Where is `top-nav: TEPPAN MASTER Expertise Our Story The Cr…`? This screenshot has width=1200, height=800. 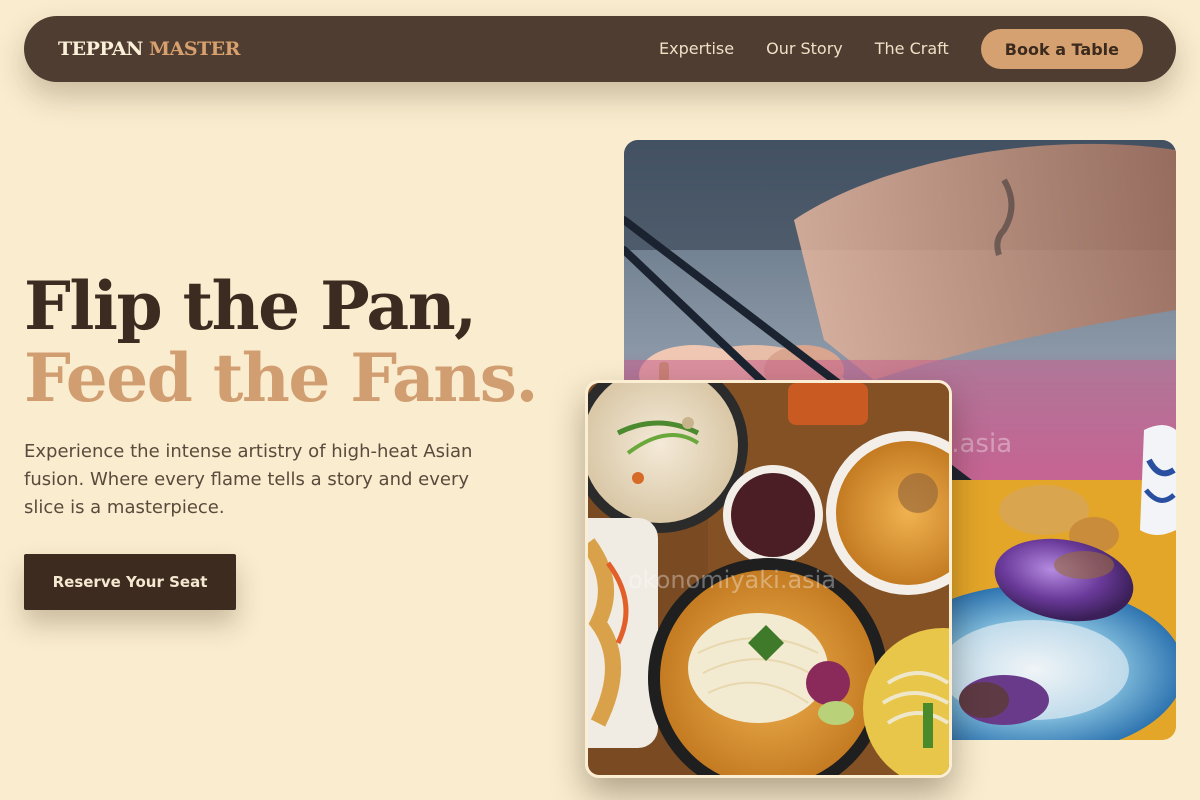
top-nav: TEPPAN MASTER Expertise Our Story The Cr… is located at coordinates (600, 49).